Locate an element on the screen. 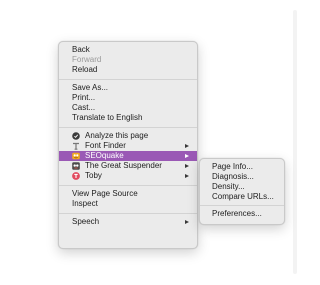  analyze-extension-icon is located at coordinates (76, 136).